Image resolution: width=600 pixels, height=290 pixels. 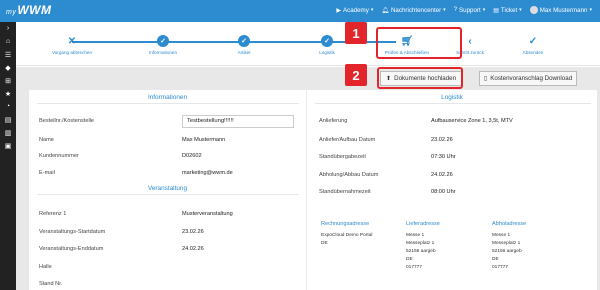 What do you see at coordinates (11, 12) in the screenshot?
I see `logo-prefix: my` at bounding box center [11, 12].